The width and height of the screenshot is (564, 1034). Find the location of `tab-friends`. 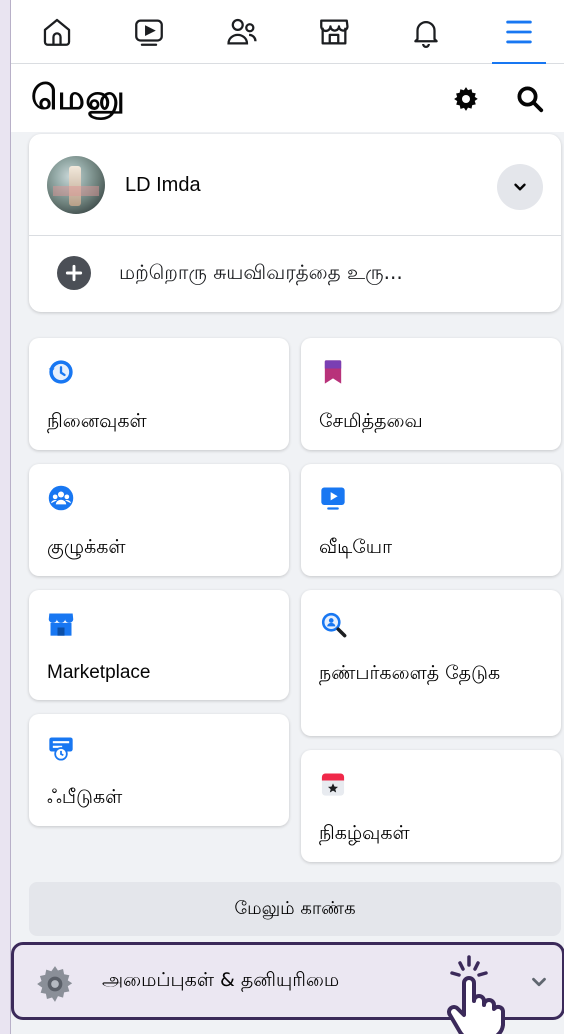

tab-friends is located at coordinates (242, 32).